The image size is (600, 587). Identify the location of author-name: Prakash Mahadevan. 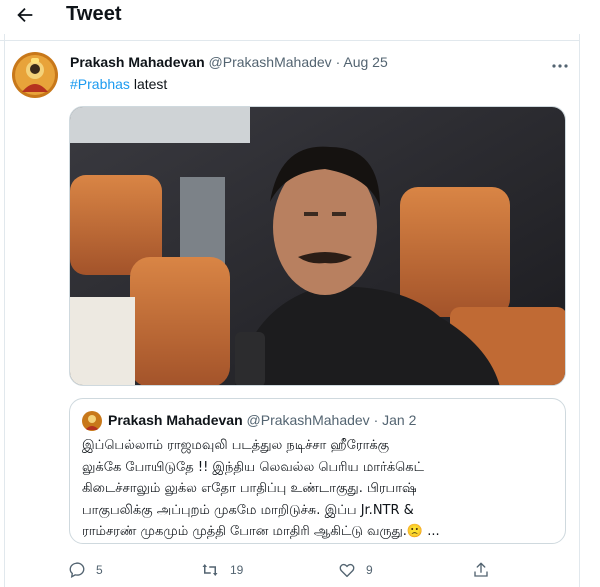
(137, 62).